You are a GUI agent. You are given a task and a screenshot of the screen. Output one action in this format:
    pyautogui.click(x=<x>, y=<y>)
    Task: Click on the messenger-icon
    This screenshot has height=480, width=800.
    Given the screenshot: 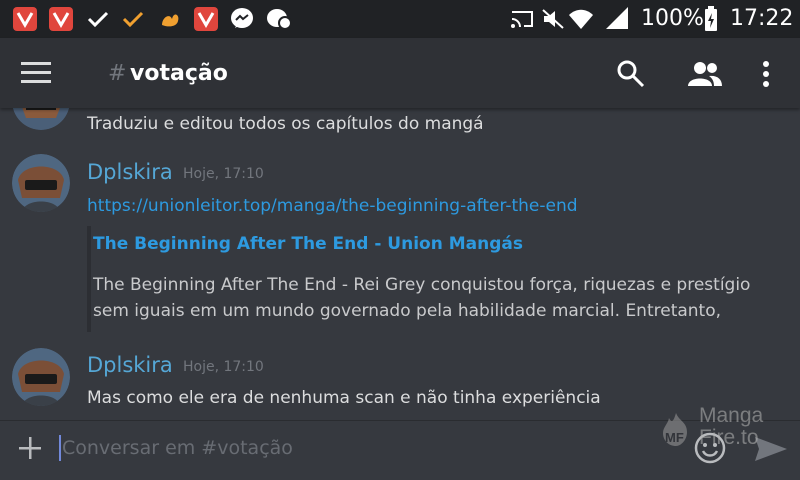 What is the action you would take?
    pyautogui.click(x=242, y=19)
    